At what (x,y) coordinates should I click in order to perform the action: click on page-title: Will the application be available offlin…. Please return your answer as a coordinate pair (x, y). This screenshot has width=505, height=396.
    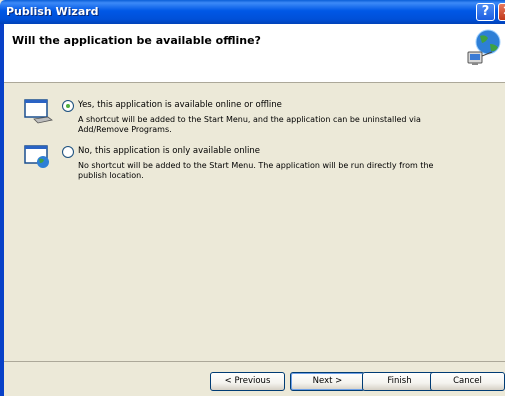
    Looking at the image, I should click on (136, 40).